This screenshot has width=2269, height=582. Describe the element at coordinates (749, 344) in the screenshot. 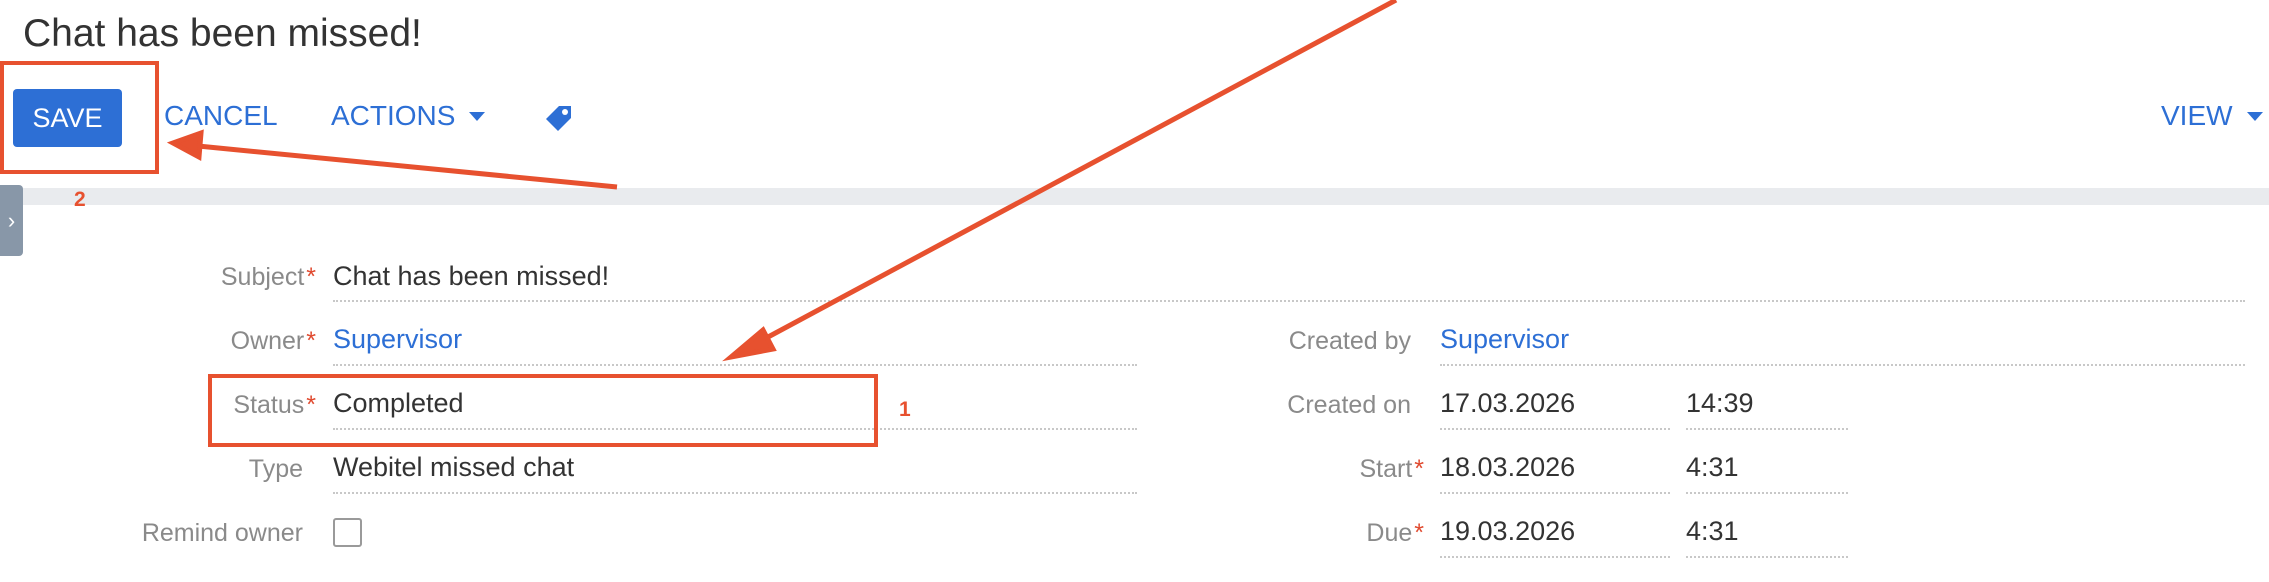

I see `annotation-arrowhead-status` at that location.